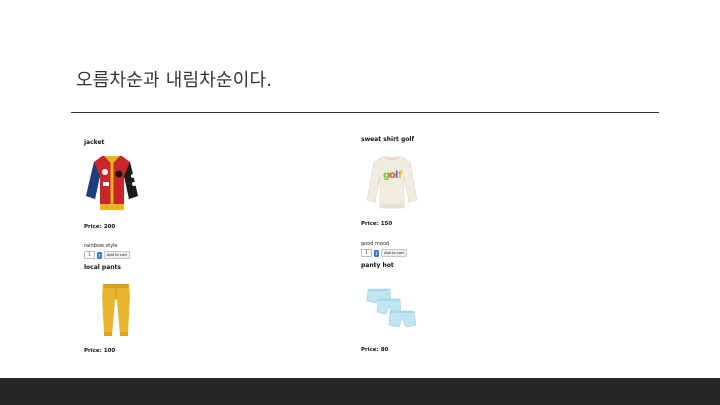 The image size is (720, 405). I want to click on product-card-sweat-shirt-golf: sweat shirt golf, so click(461, 139).